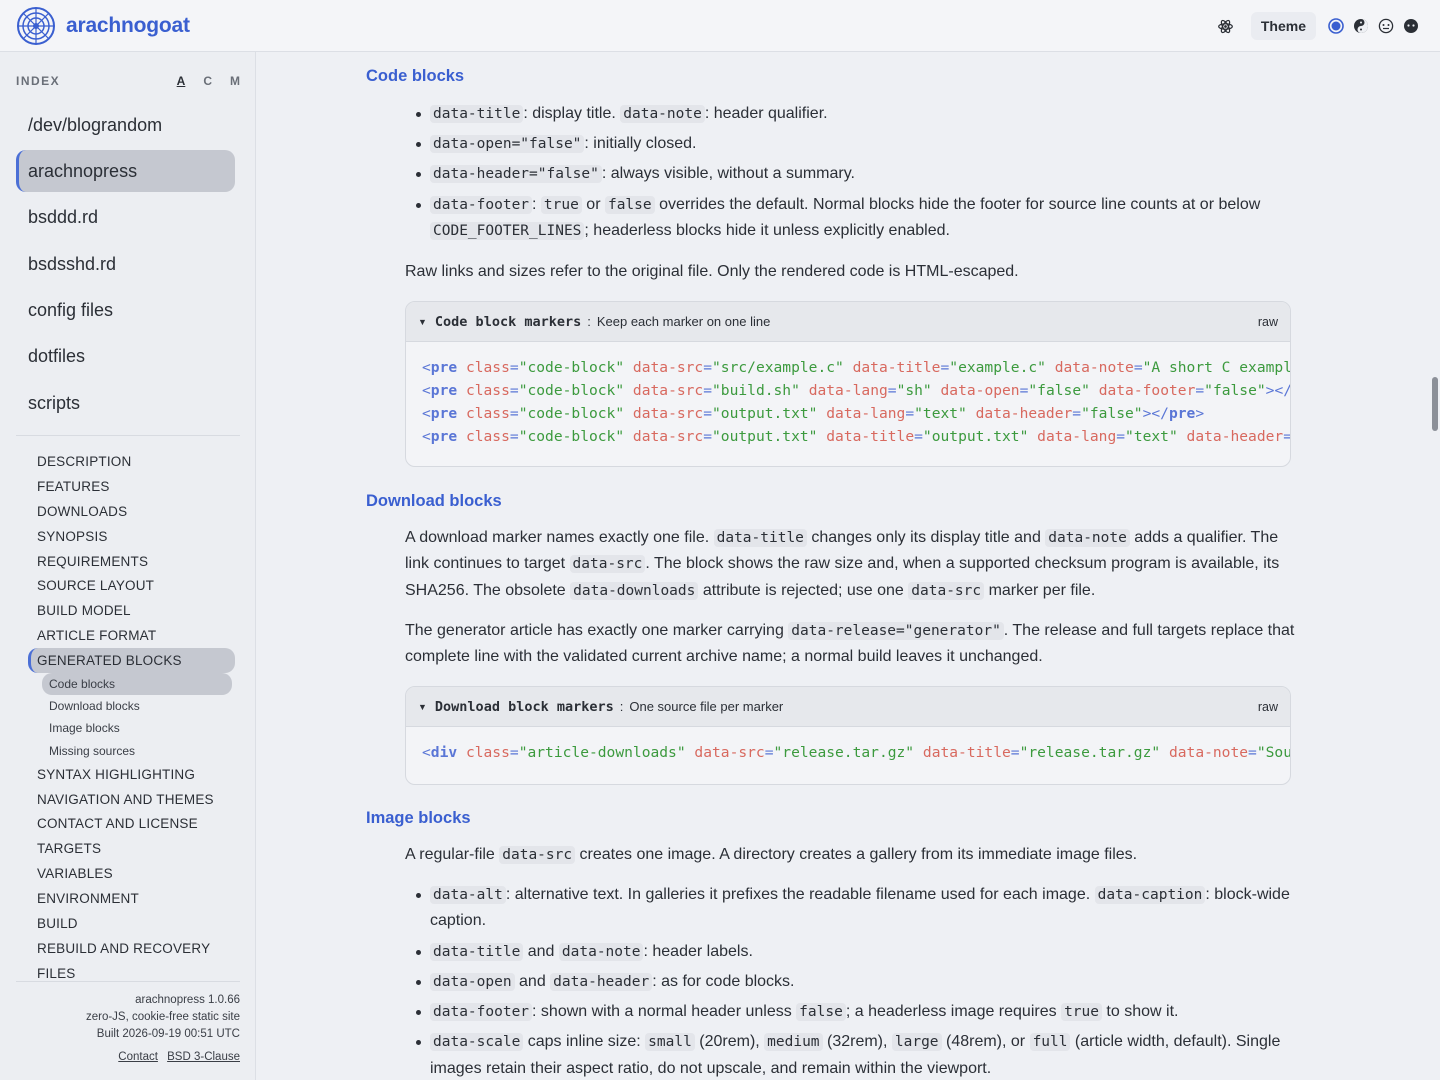 The width and height of the screenshot is (1440, 1080). I want to click on face-dark-icon, so click(1410, 26).